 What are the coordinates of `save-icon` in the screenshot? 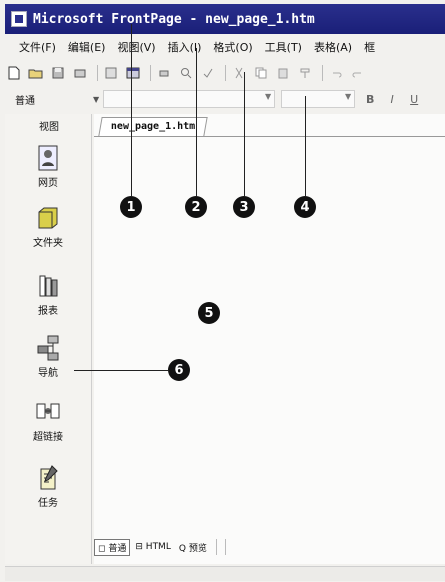 It's located at (58, 73).